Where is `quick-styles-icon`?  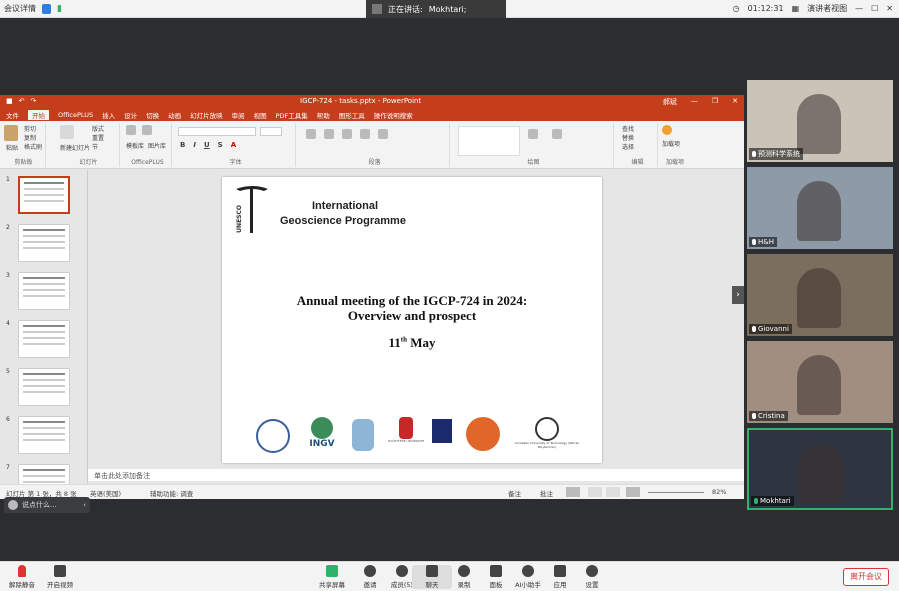 quick-styles-icon is located at coordinates (557, 134).